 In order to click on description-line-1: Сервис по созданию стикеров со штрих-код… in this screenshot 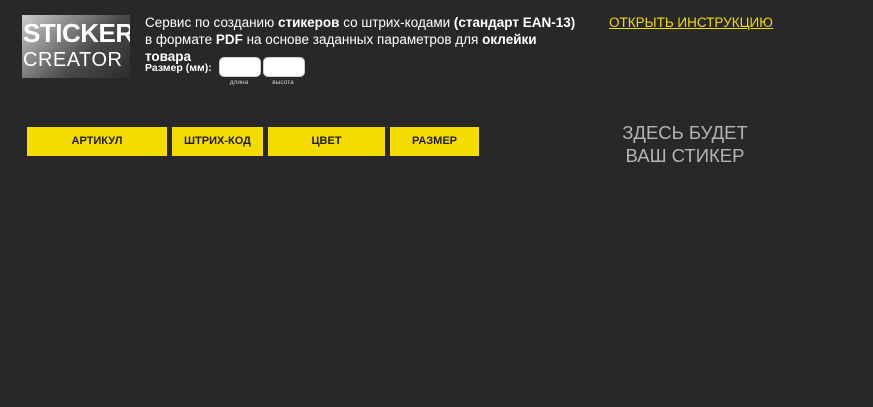, I will do `click(360, 22)`.